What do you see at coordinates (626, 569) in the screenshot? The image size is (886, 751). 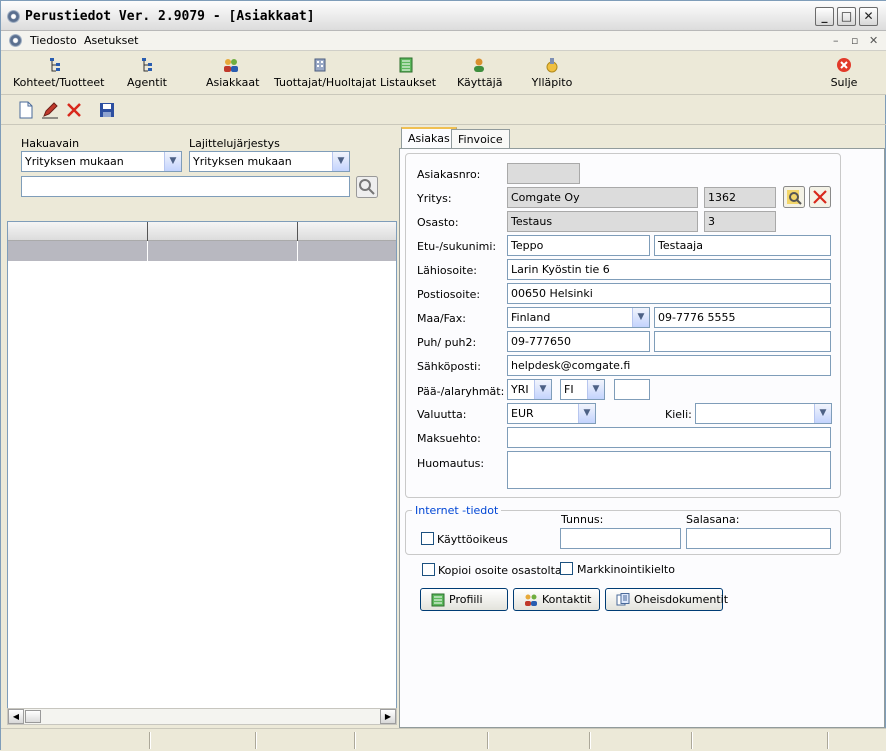 I see `marketing-ban-label: Markkinointikielto` at bounding box center [626, 569].